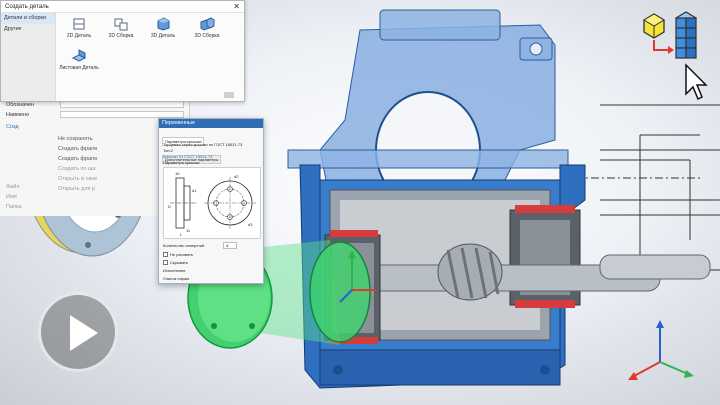 The height and width of the screenshot is (405, 720). Describe the element at coordinates (79, 36) in the screenshot. I see `template-label: 2D Деталь` at that location.